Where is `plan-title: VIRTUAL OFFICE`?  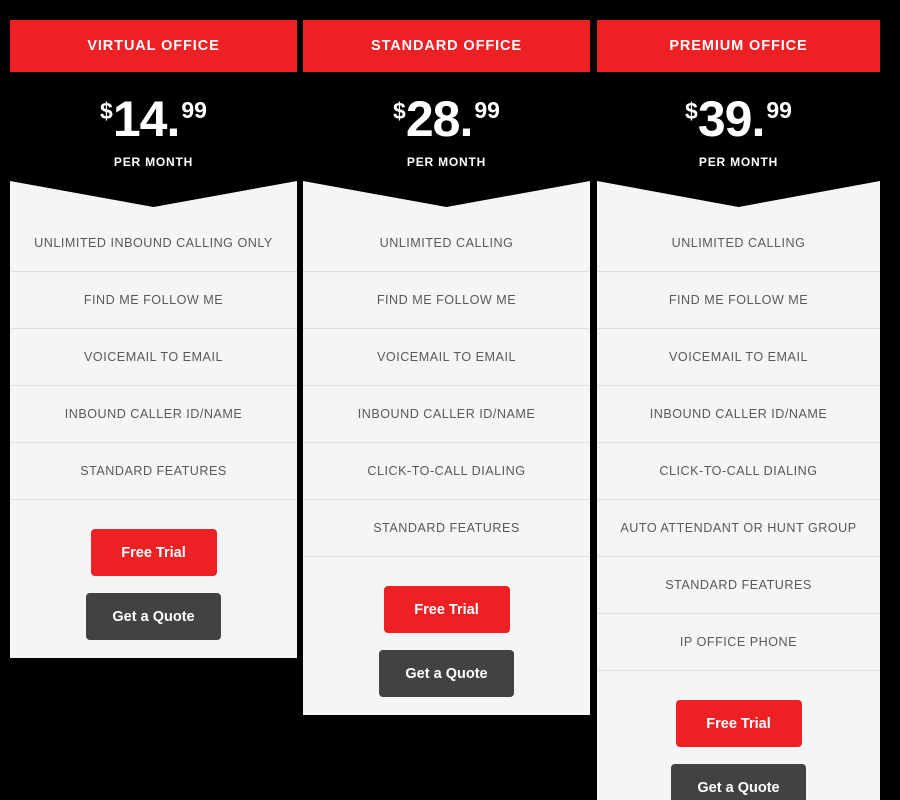 plan-title: VIRTUAL OFFICE is located at coordinates (153, 46).